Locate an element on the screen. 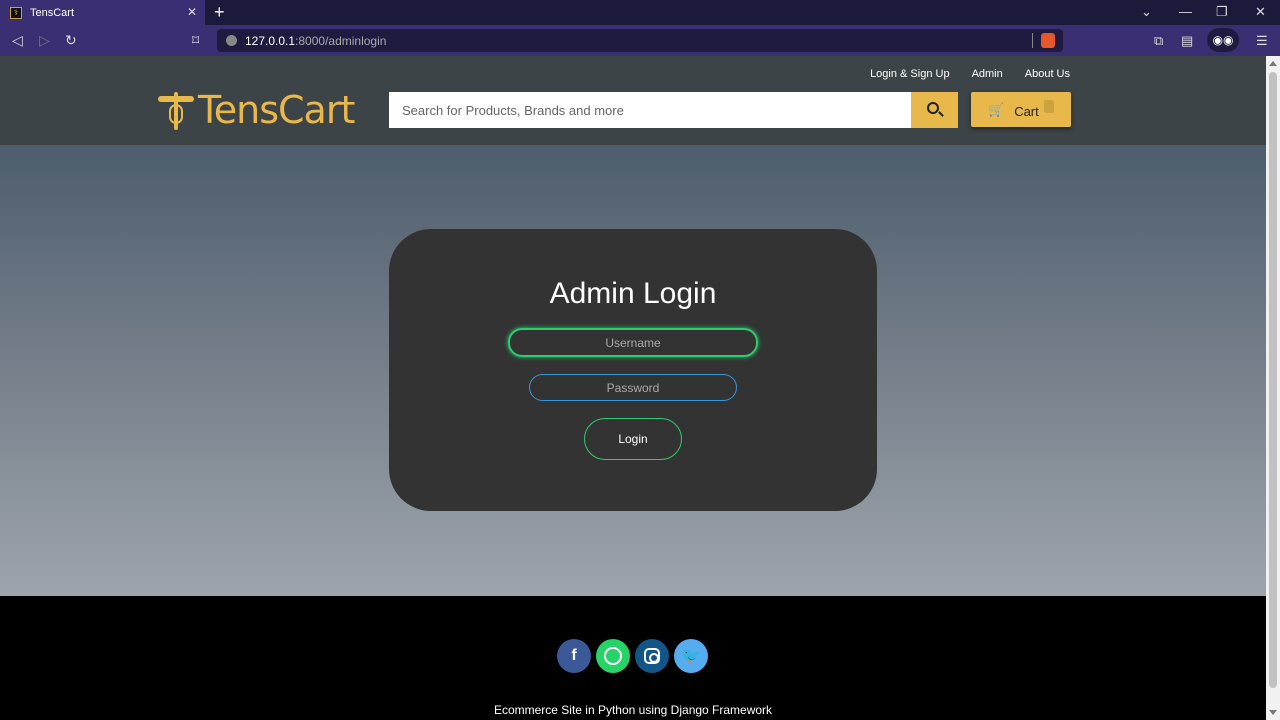 This screenshot has width=1280, height=720. search-input is located at coordinates (650, 110).